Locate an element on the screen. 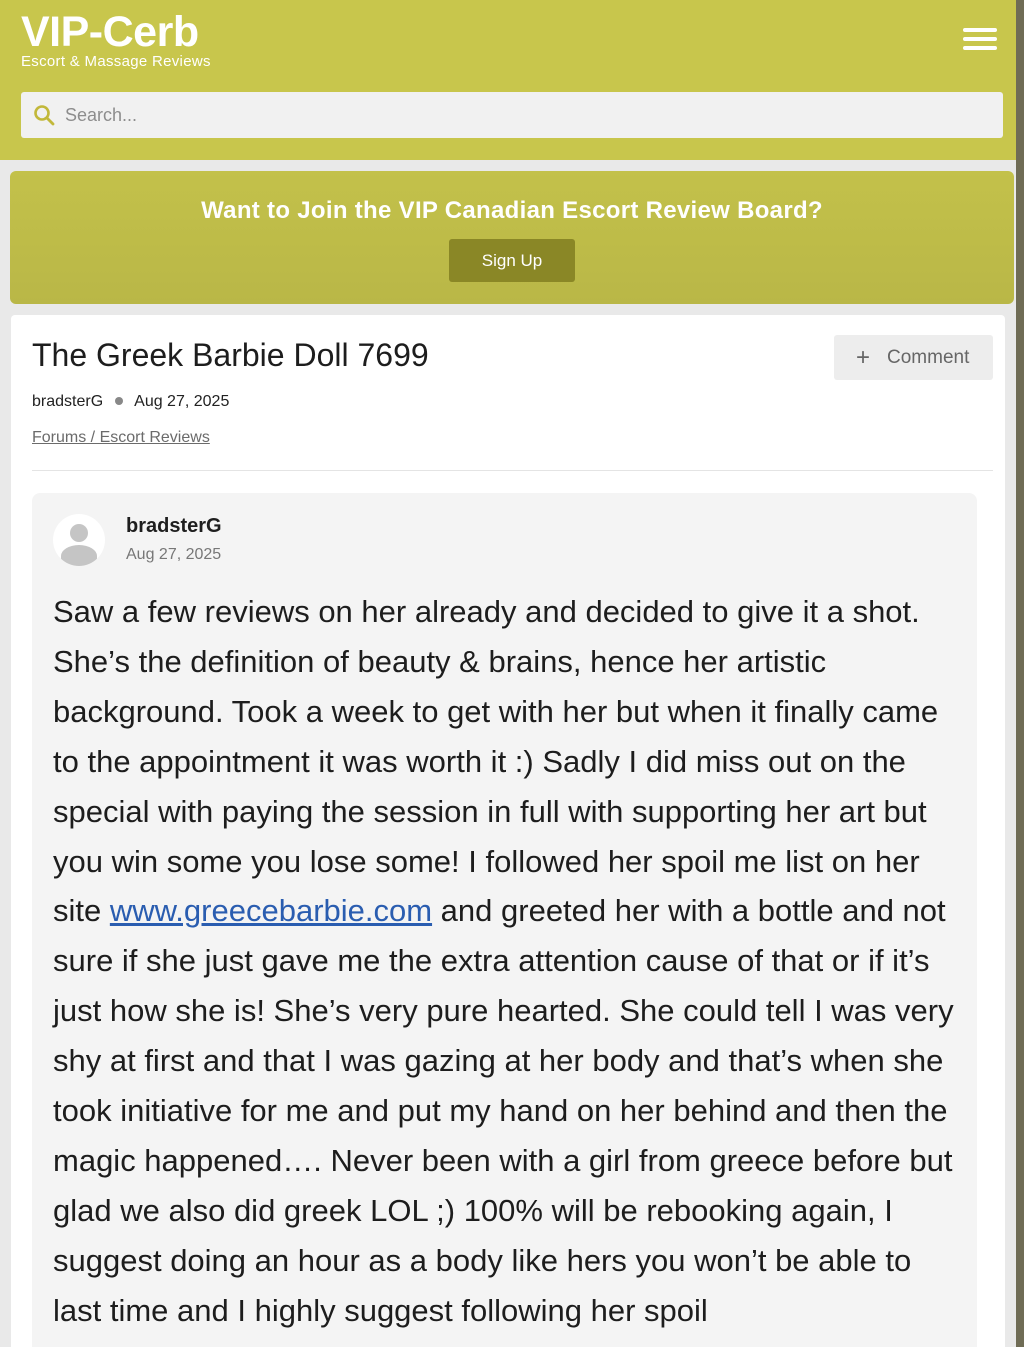 Image resolution: width=1024 pixels, height=1347 pixels. hamburger-menu-icon is located at coordinates (980, 39).